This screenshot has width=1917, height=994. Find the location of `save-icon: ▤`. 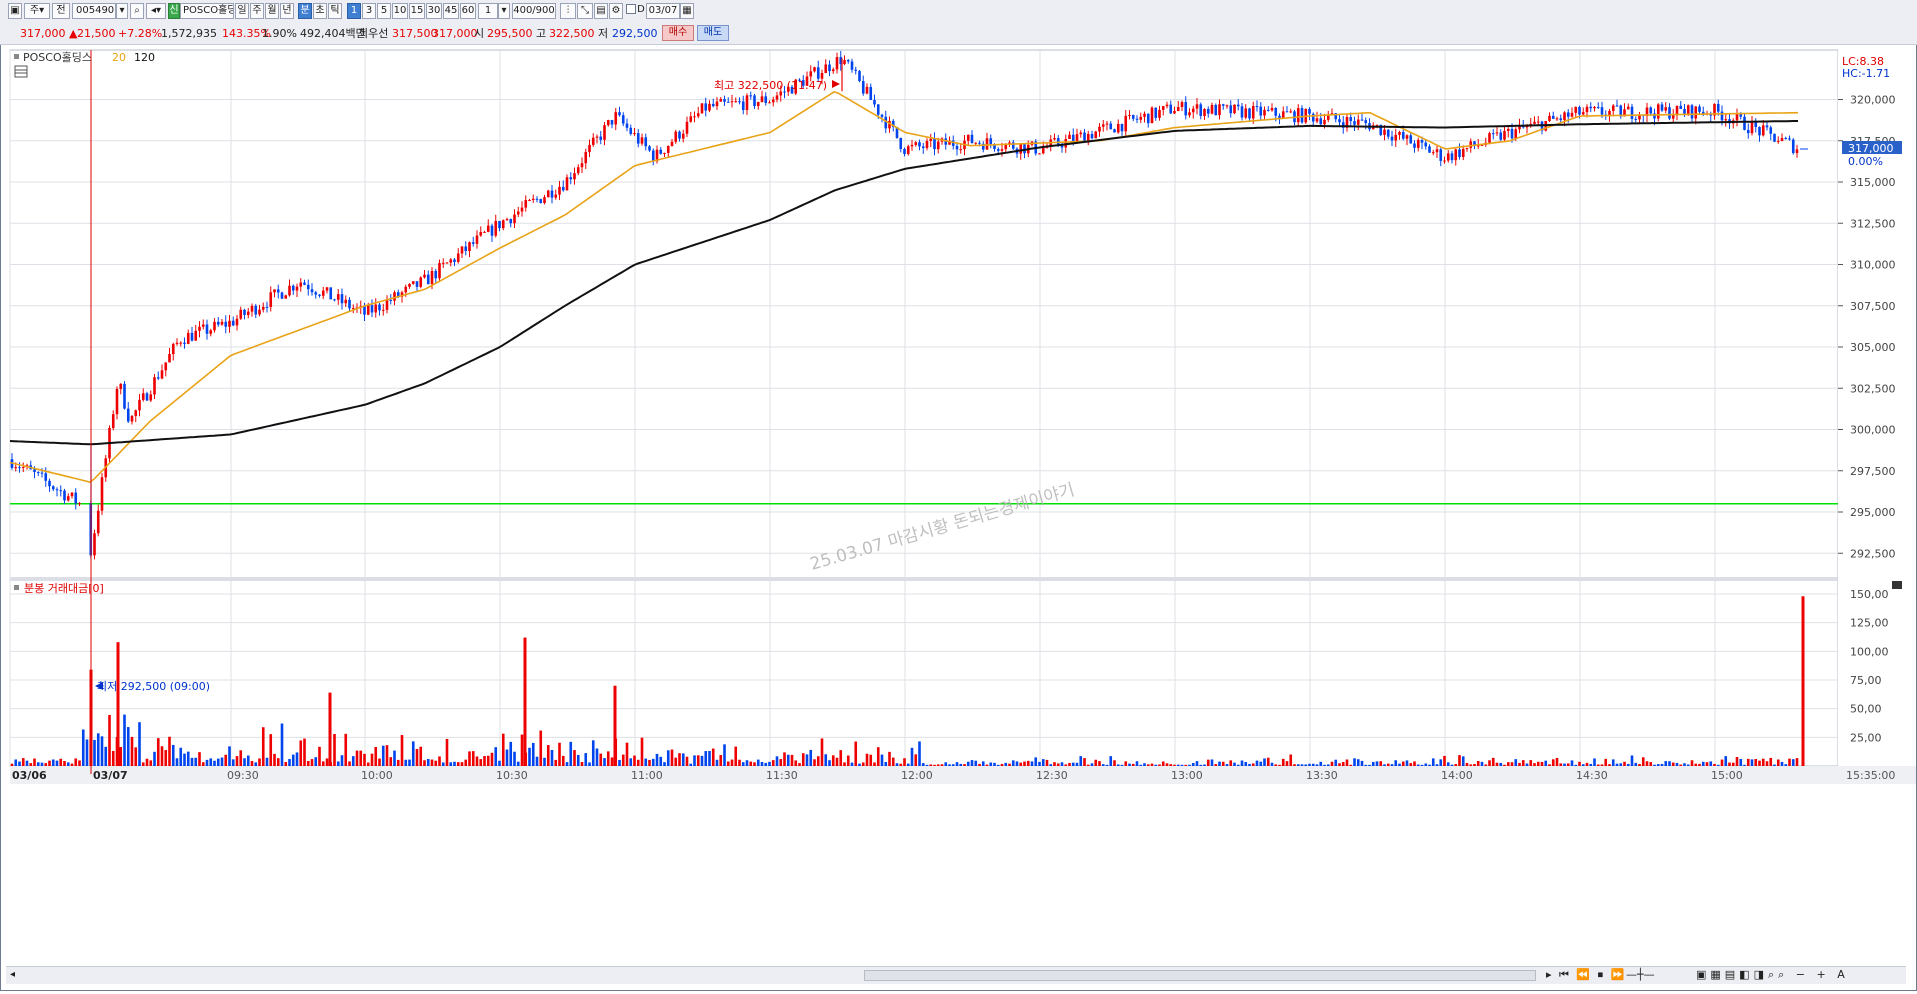

save-icon: ▤ is located at coordinates (601, 11).